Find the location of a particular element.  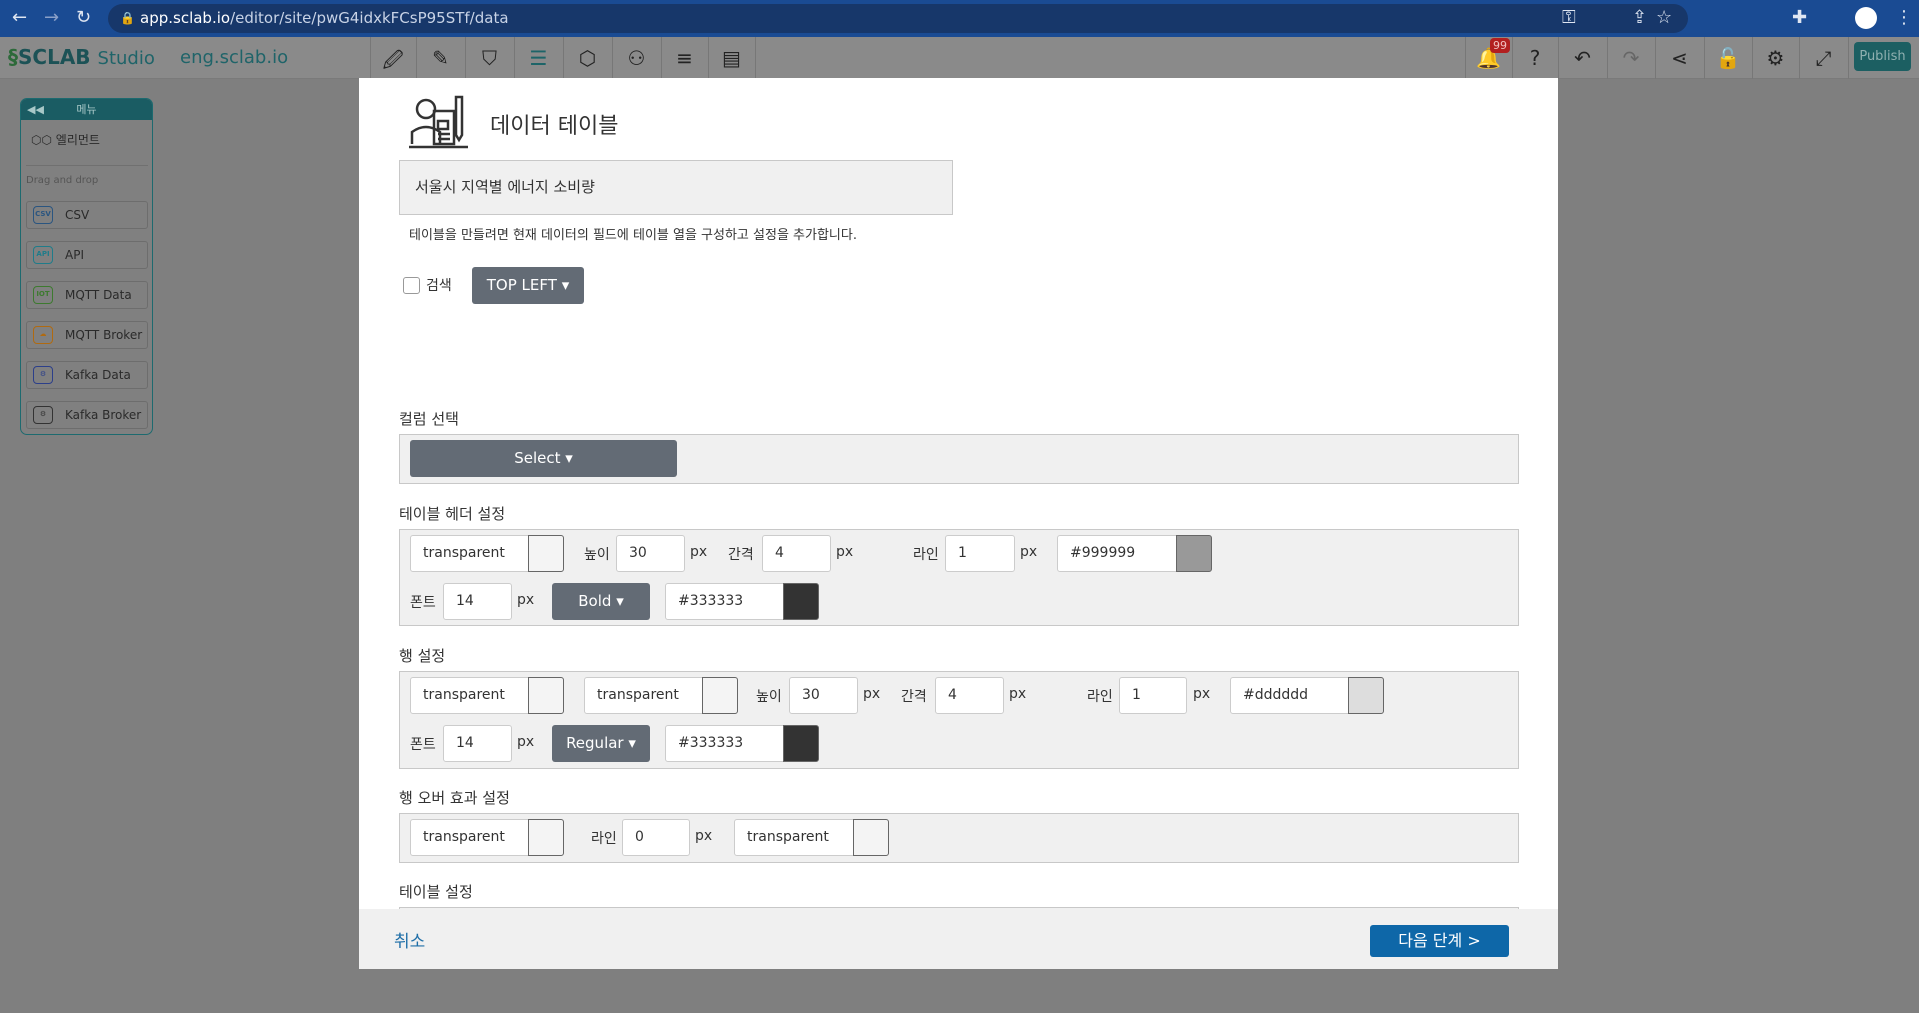

extensions-icon: ✚ is located at coordinates (1799, 17).